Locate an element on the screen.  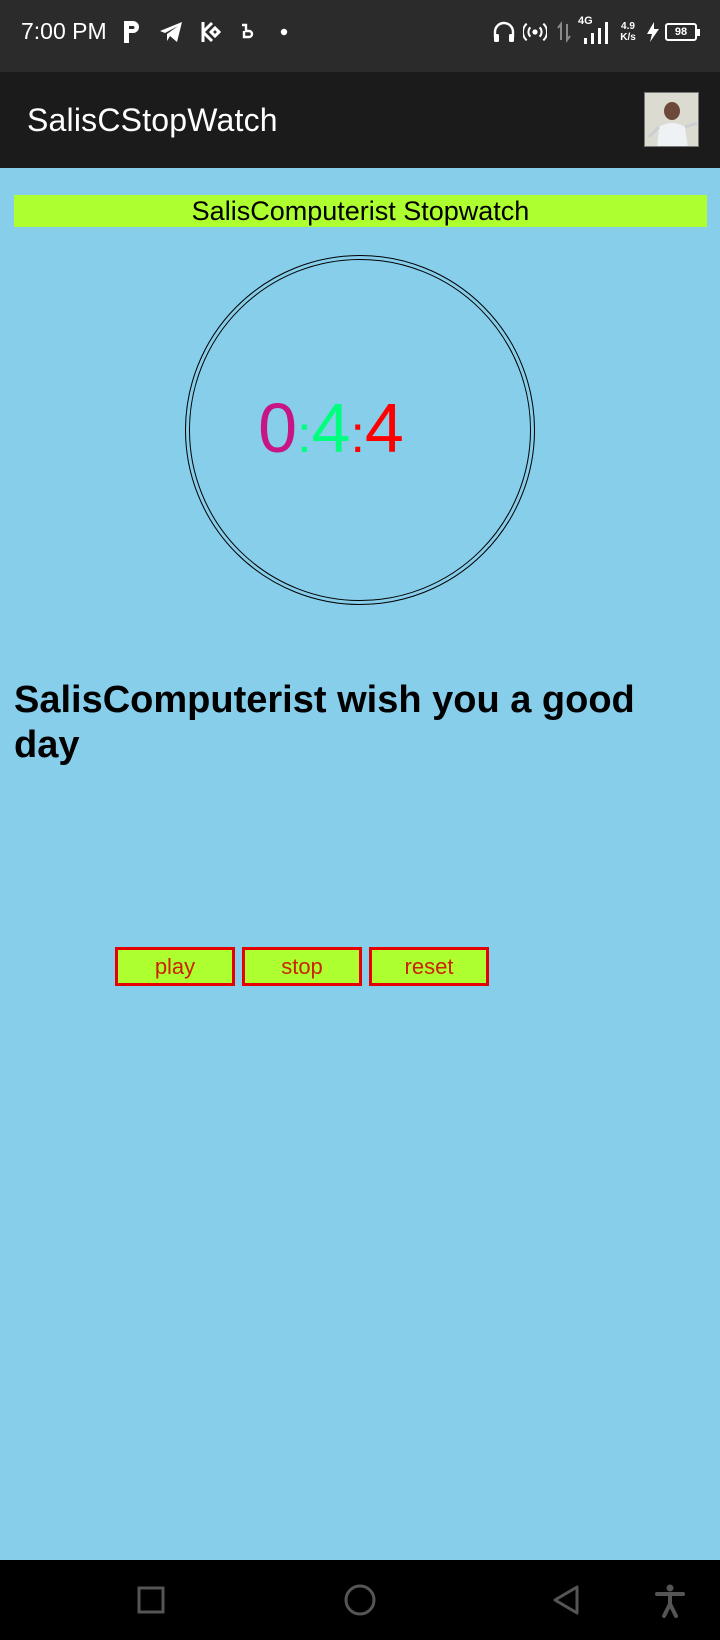
data-arrows-icon is located at coordinates (564, 32).